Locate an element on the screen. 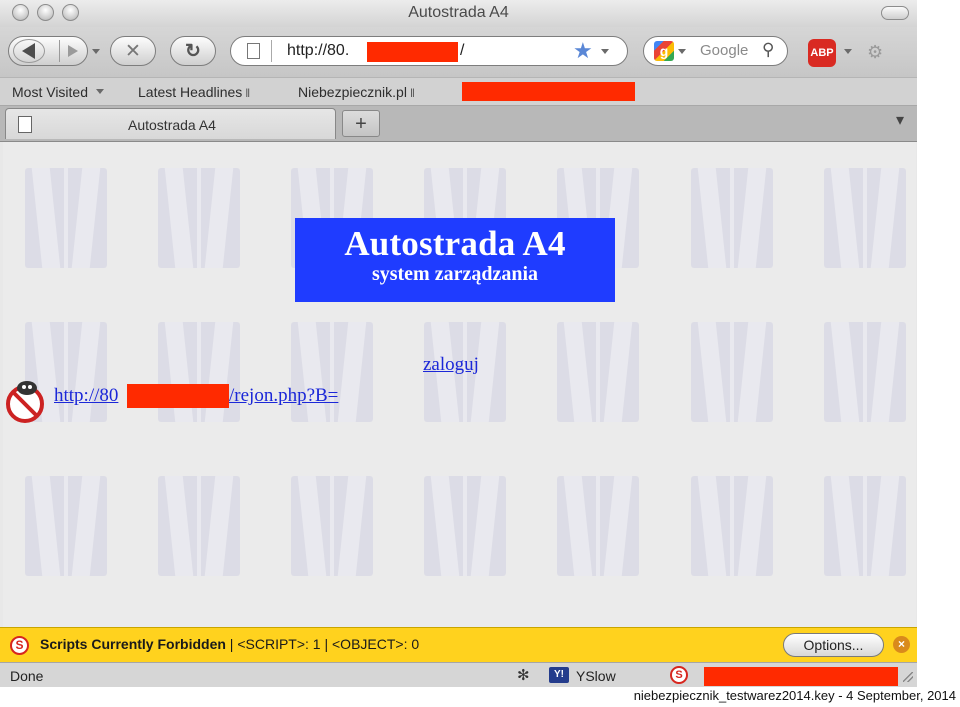 The image size is (960, 707). chevron-down-icon is located at coordinates (99, 91).